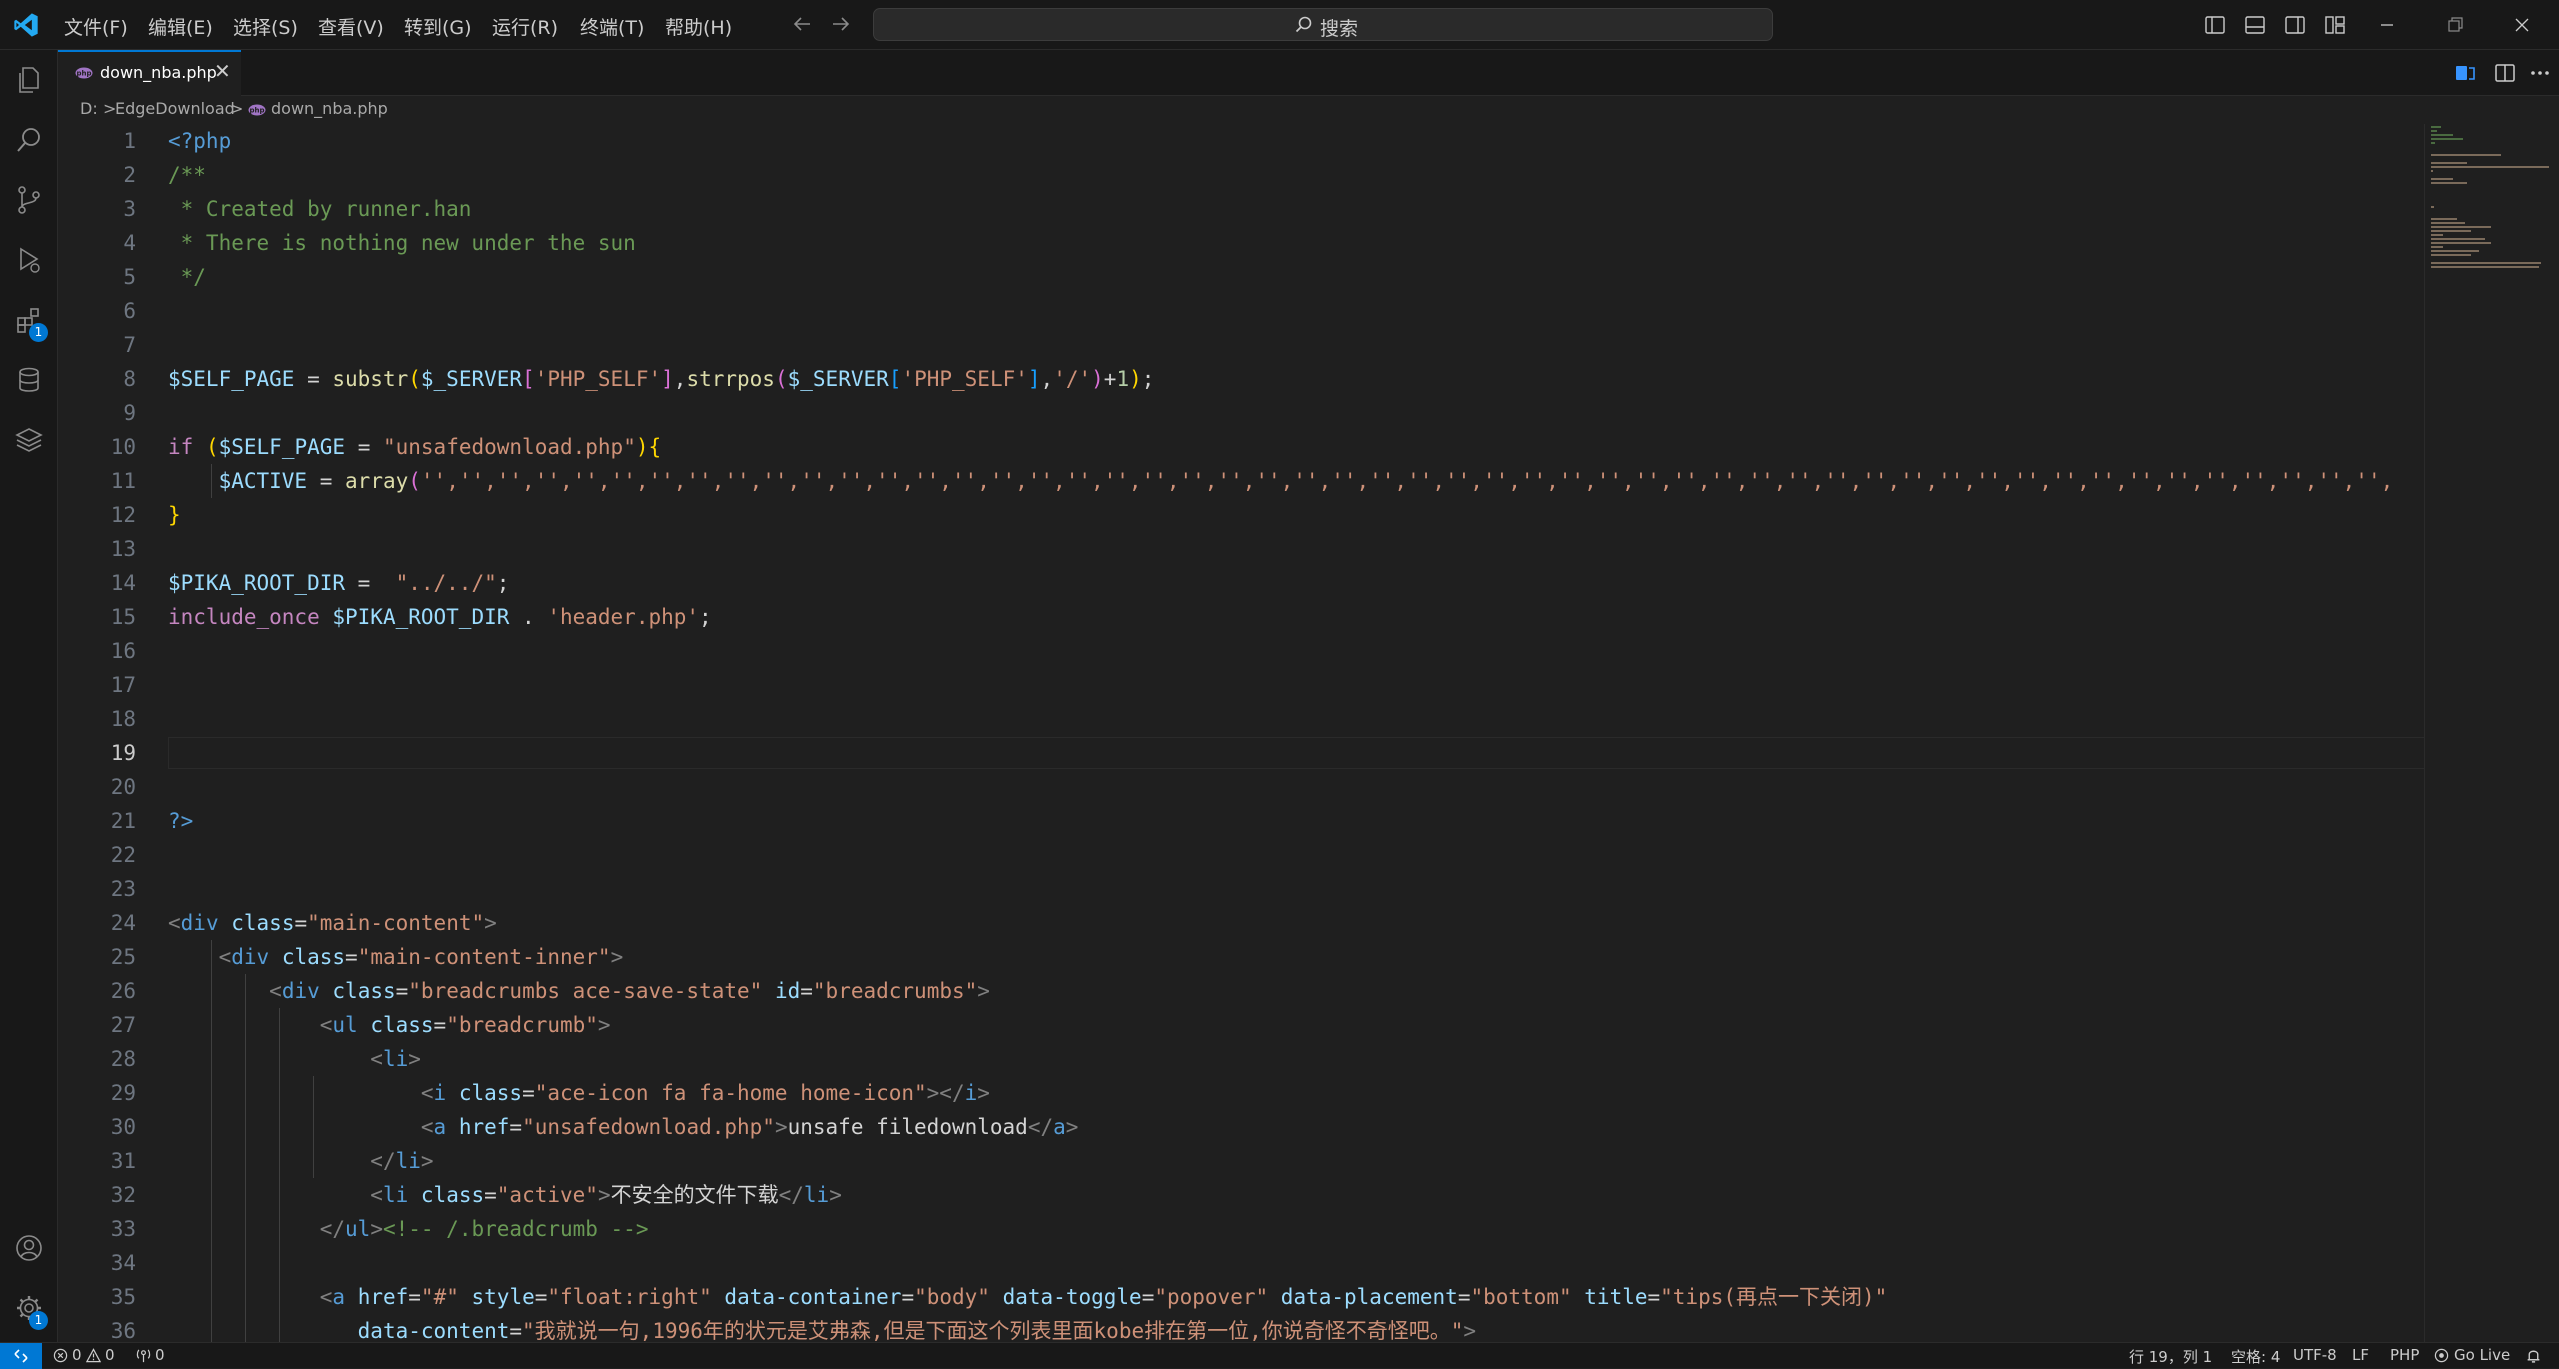  Describe the element at coordinates (77, 1355) in the screenshot. I see `error-count: 0` at that location.